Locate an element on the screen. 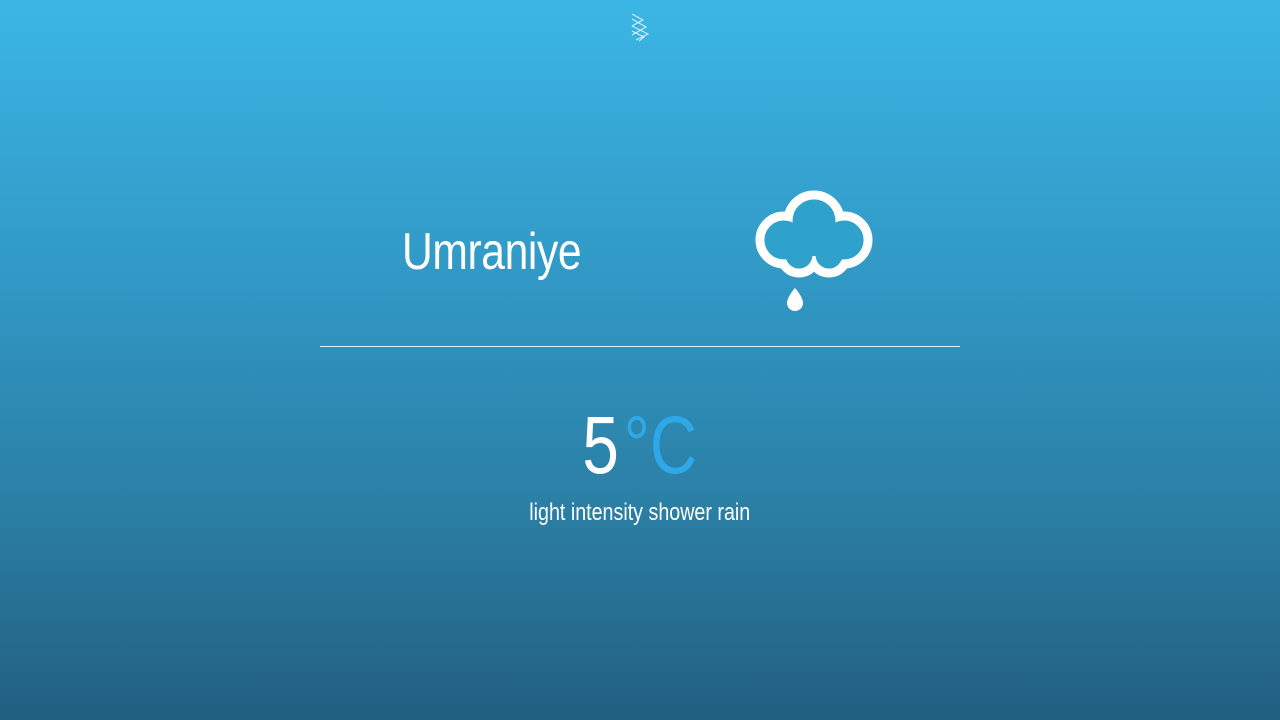 The width and height of the screenshot is (1280, 720). city-name: Umraniye is located at coordinates (492, 252).